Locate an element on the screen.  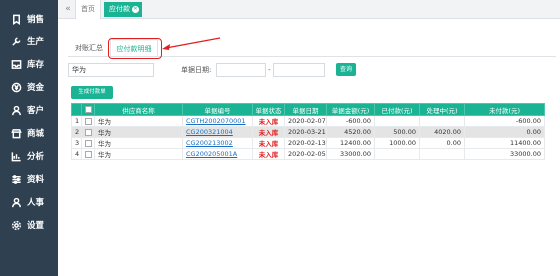
chart-icon is located at coordinates (16, 156).